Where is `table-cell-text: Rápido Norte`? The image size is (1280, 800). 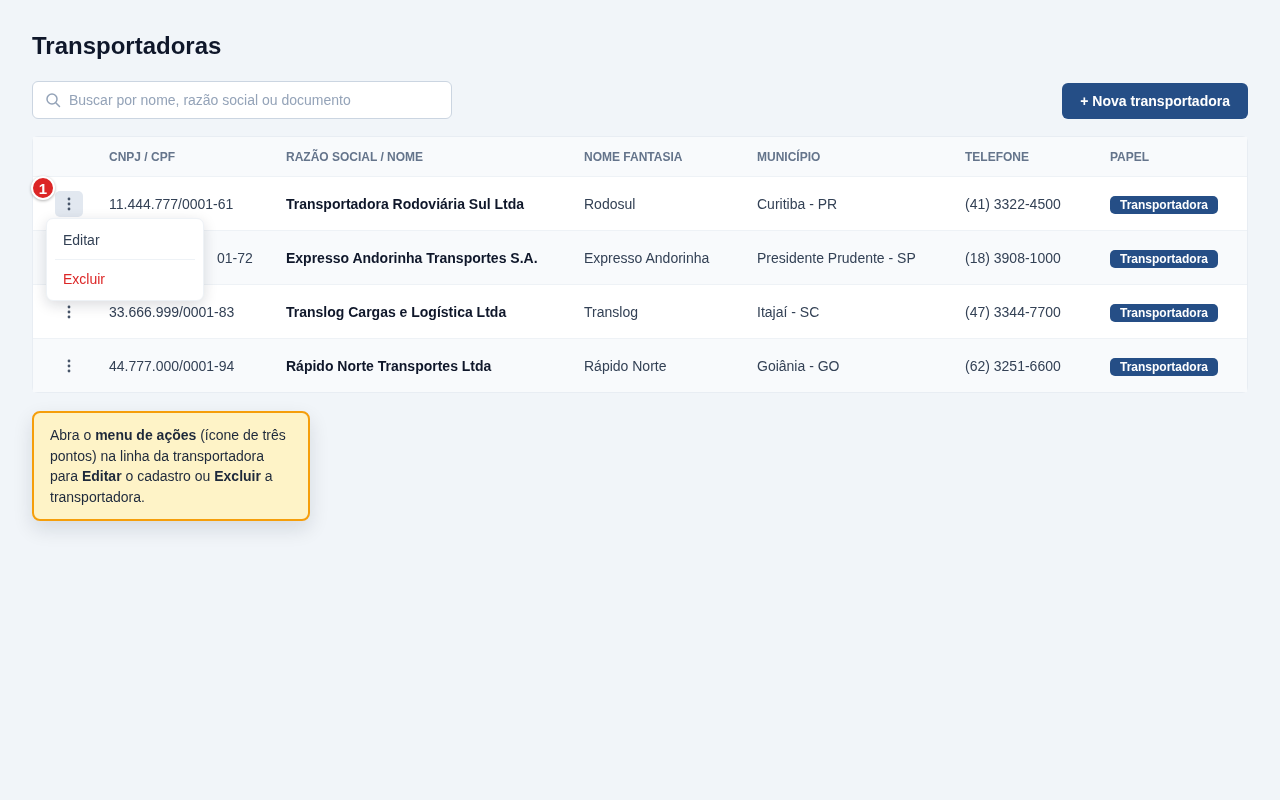
table-cell-text: Rápido Norte is located at coordinates (626, 365).